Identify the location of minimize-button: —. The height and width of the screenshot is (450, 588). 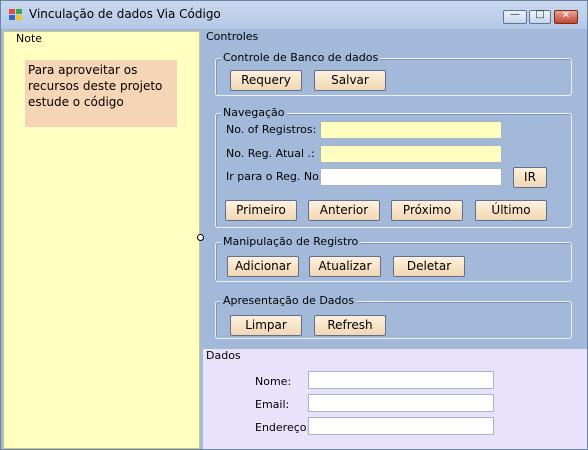
(515, 16).